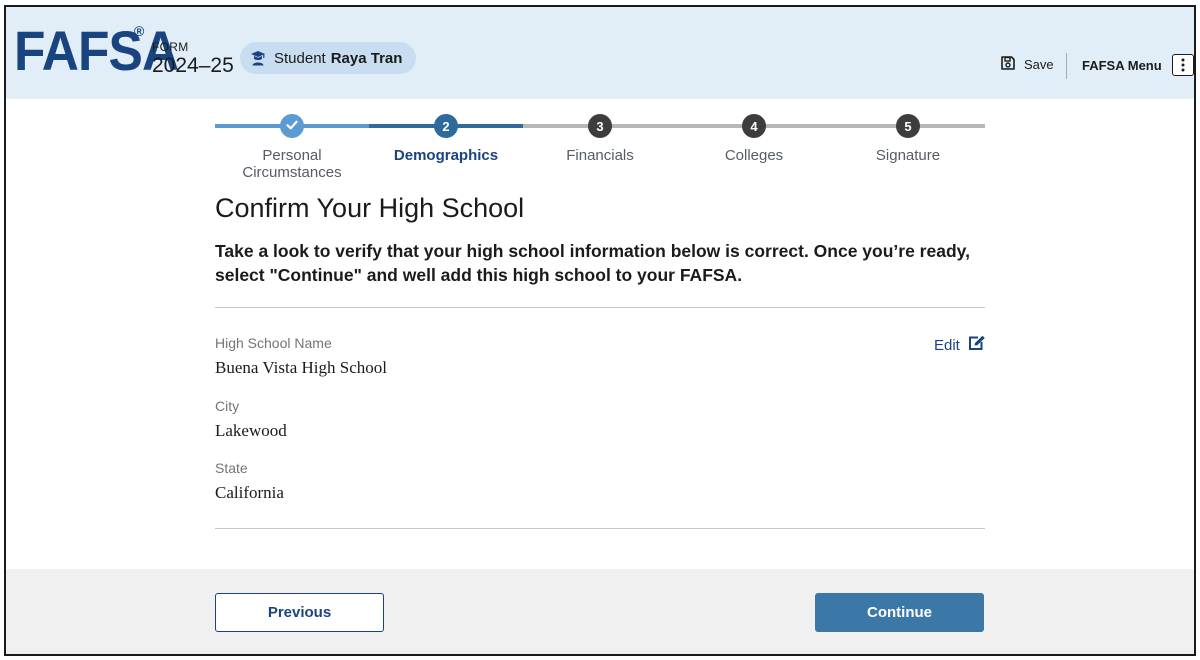 The width and height of the screenshot is (1200, 660). I want to click on save-label: Save, so click(1039, 64).